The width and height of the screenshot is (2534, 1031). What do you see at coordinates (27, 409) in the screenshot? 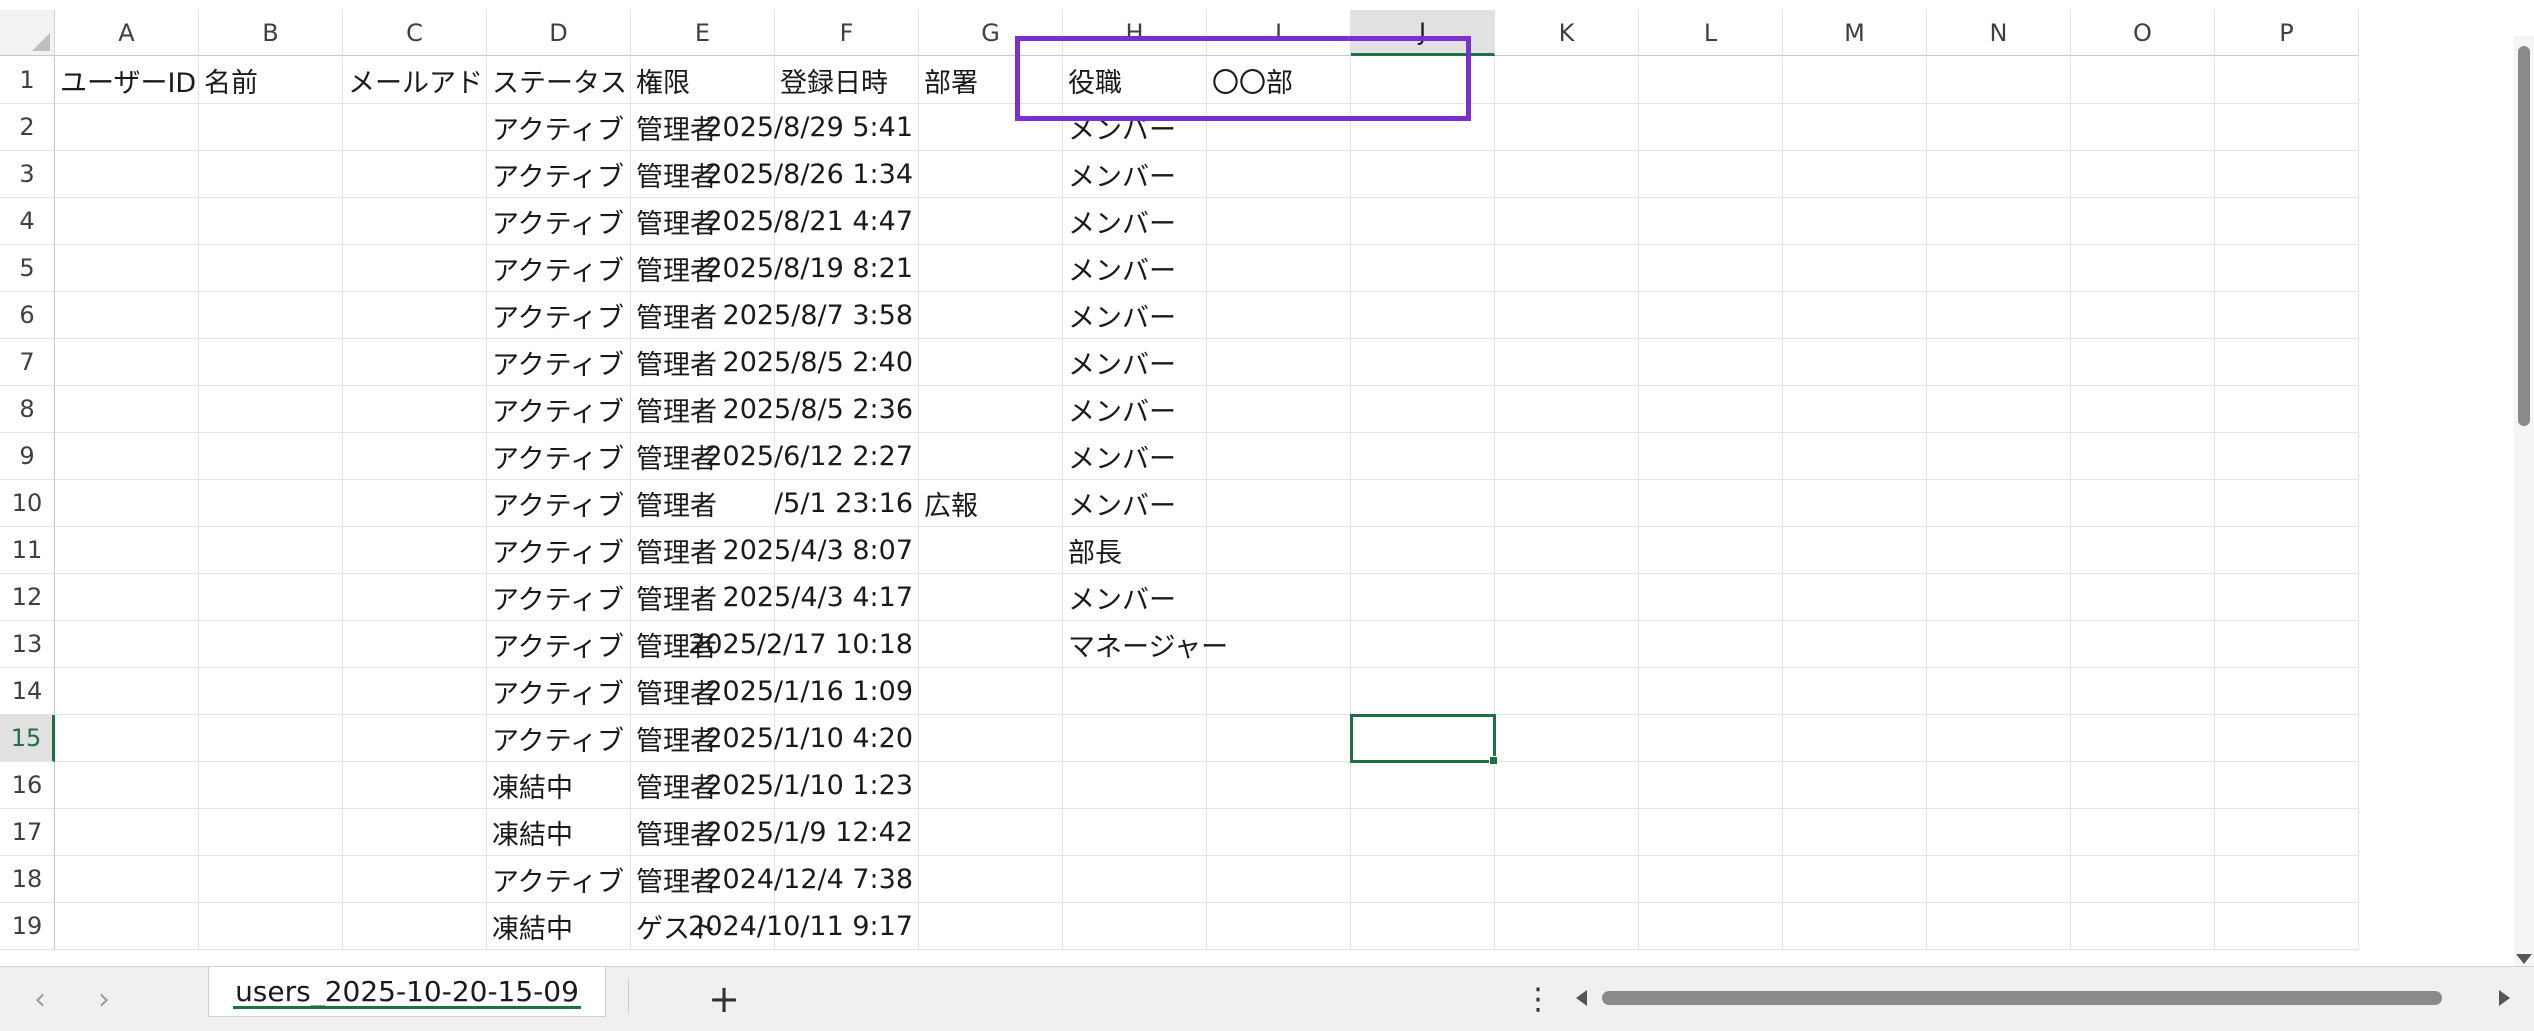
I see `row-header-8: 8` at bounding box center [27, 409].